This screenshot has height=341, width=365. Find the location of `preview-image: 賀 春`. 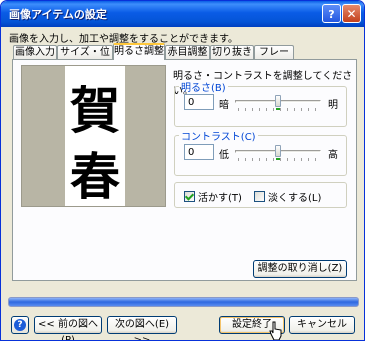

preview-image: 賀 春 is located at coordinates (95, 136).